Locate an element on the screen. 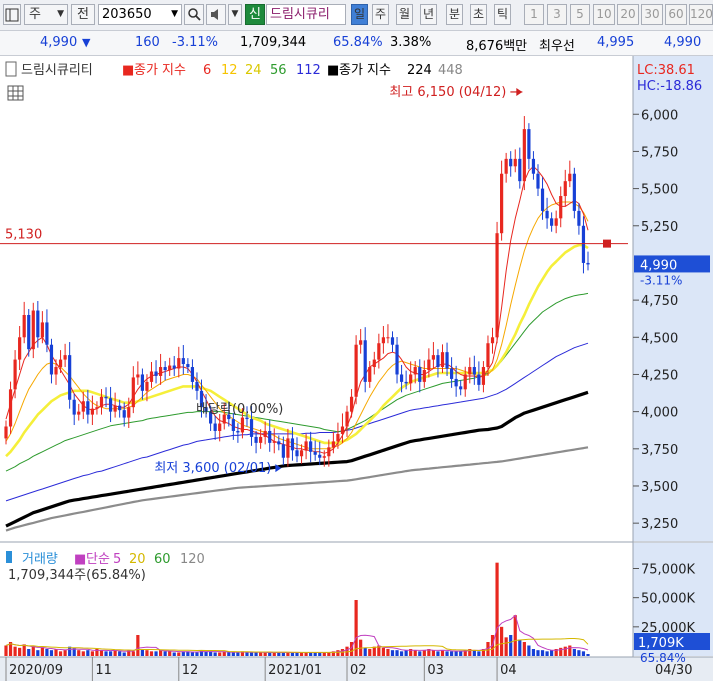 The height and width of the screenshot is (684, 713). period-tab-5: 초 is located at coordinates (478, 14).